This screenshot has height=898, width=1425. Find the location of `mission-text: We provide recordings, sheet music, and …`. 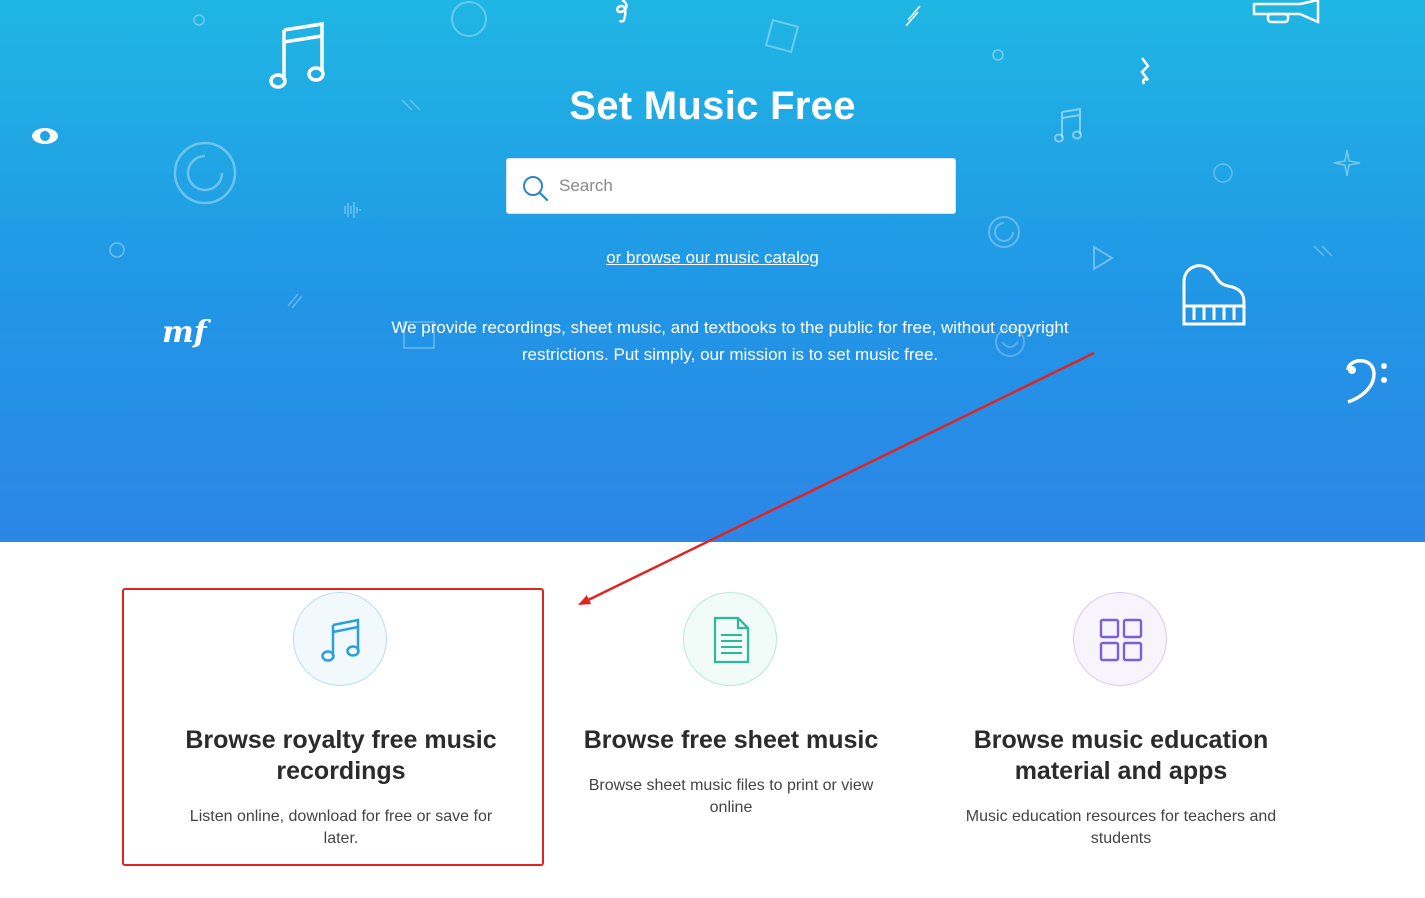

mission-text: We provide recordings, sheet music, and … is located at coordinates (730, 341).